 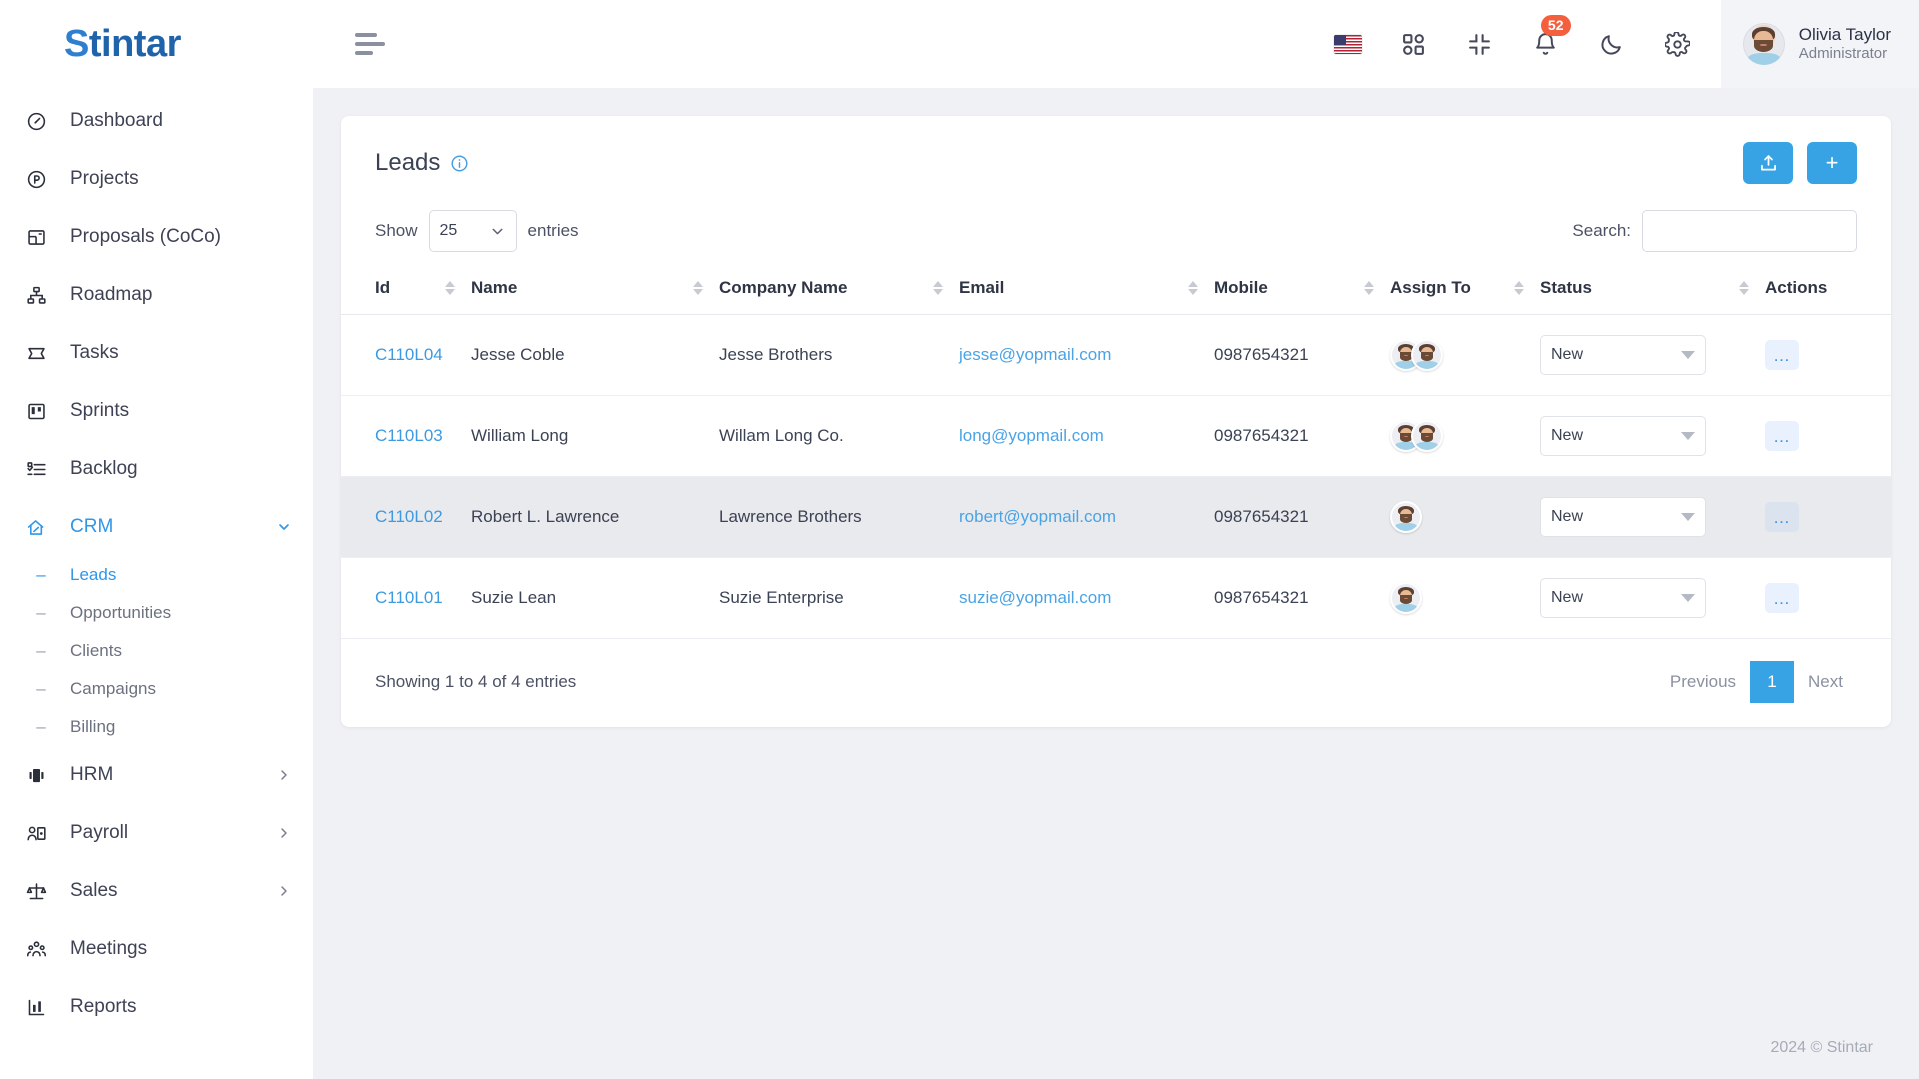 I want to click on column-header-company: Company Name, so click(x=839, y=288).